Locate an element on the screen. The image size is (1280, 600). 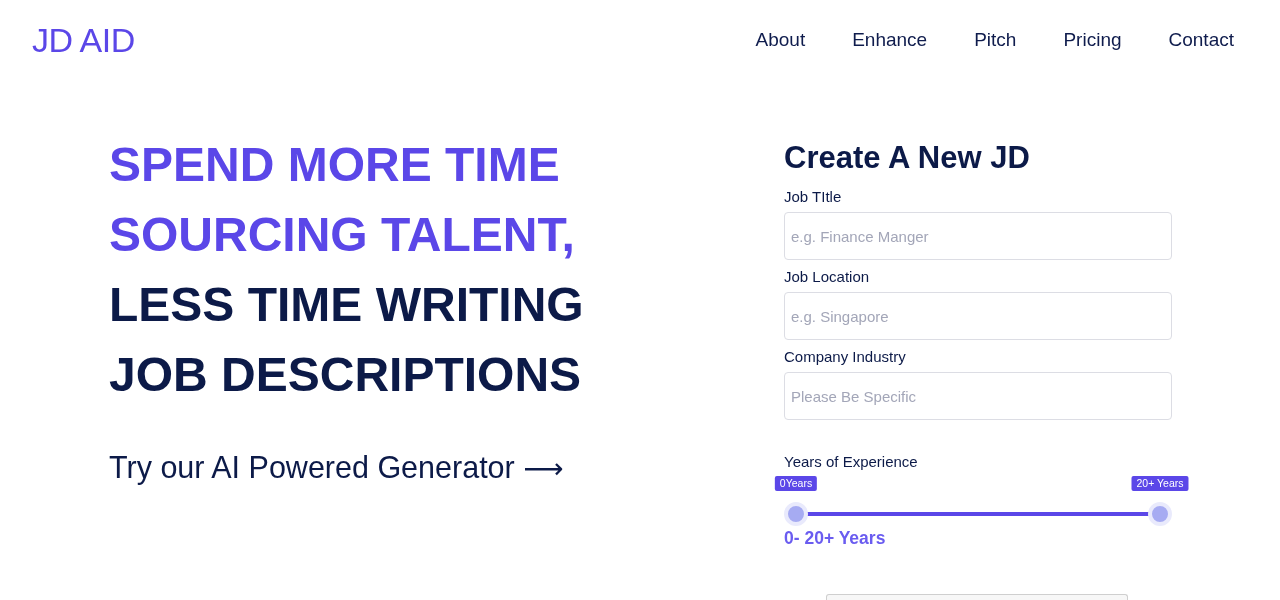
nav-link: About is located at coordinates (780, 40).